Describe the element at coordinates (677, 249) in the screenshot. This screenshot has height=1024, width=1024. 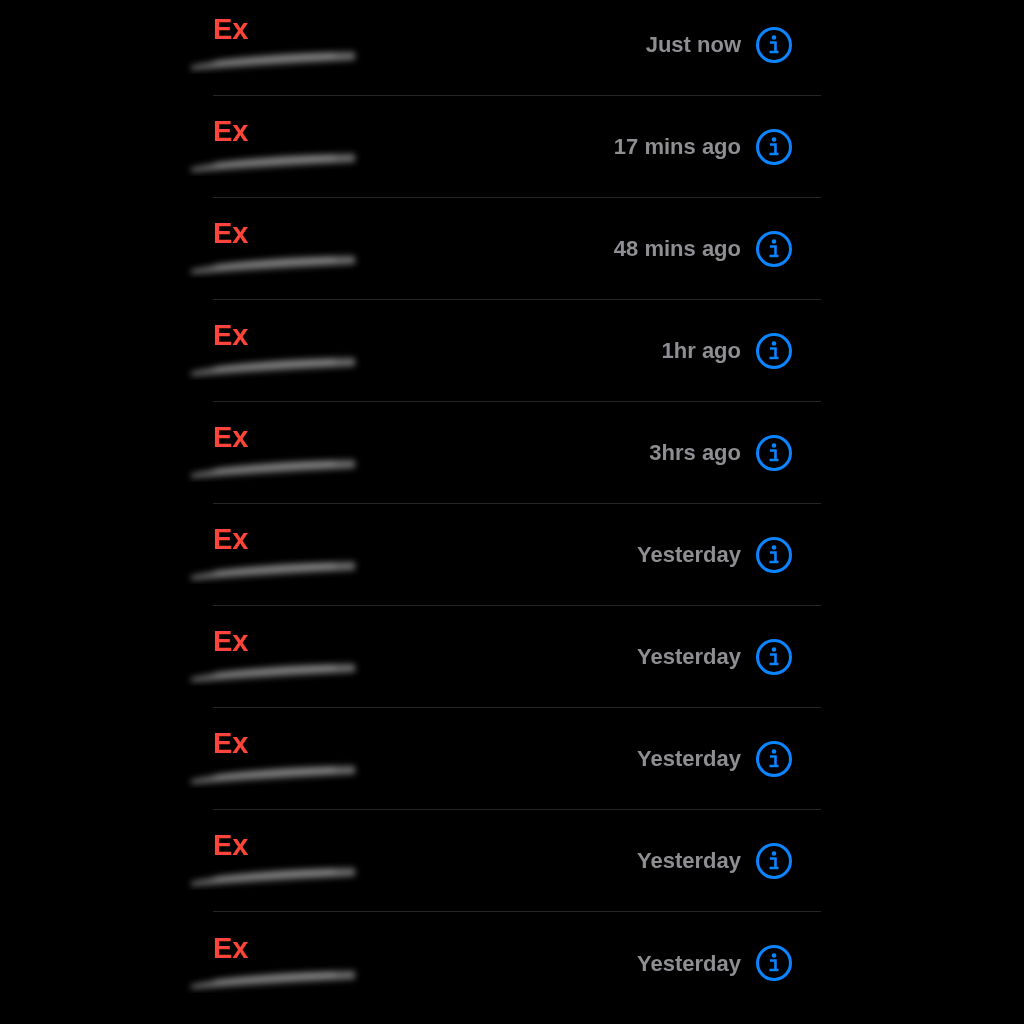
I see `call-time: 48 mins ago` at that location.